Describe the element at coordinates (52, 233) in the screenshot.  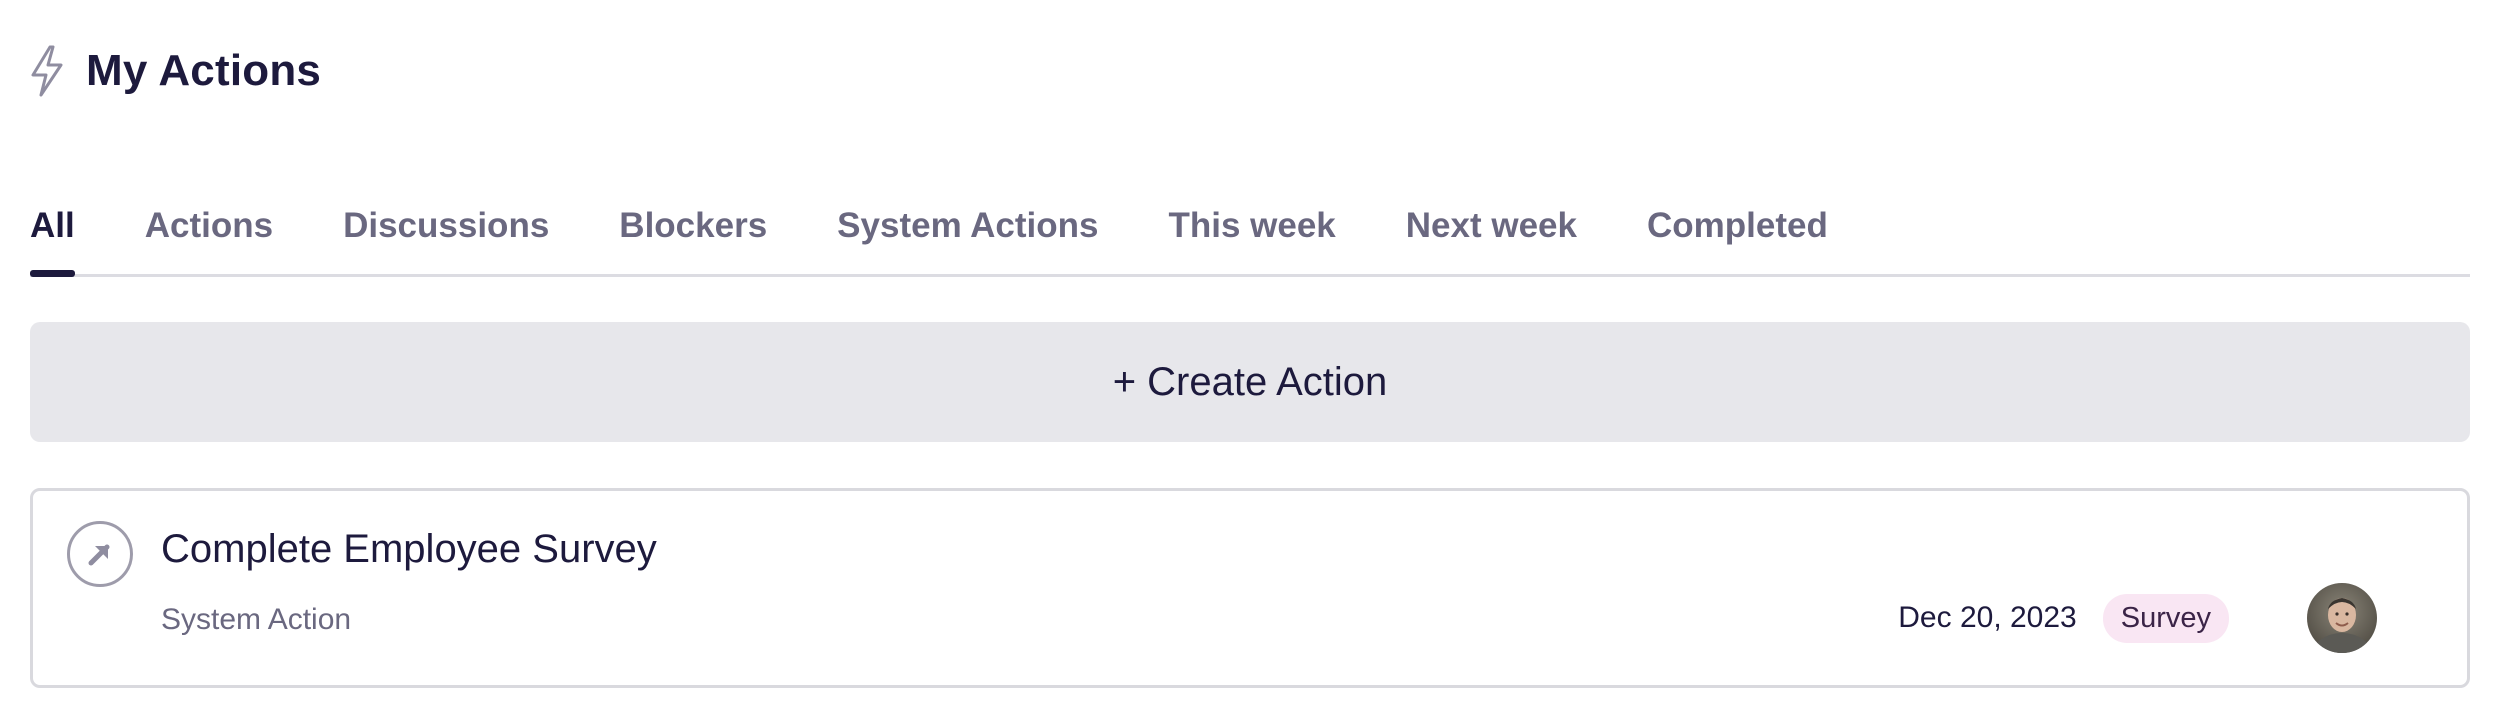
I see `tab-all: All` at that location.